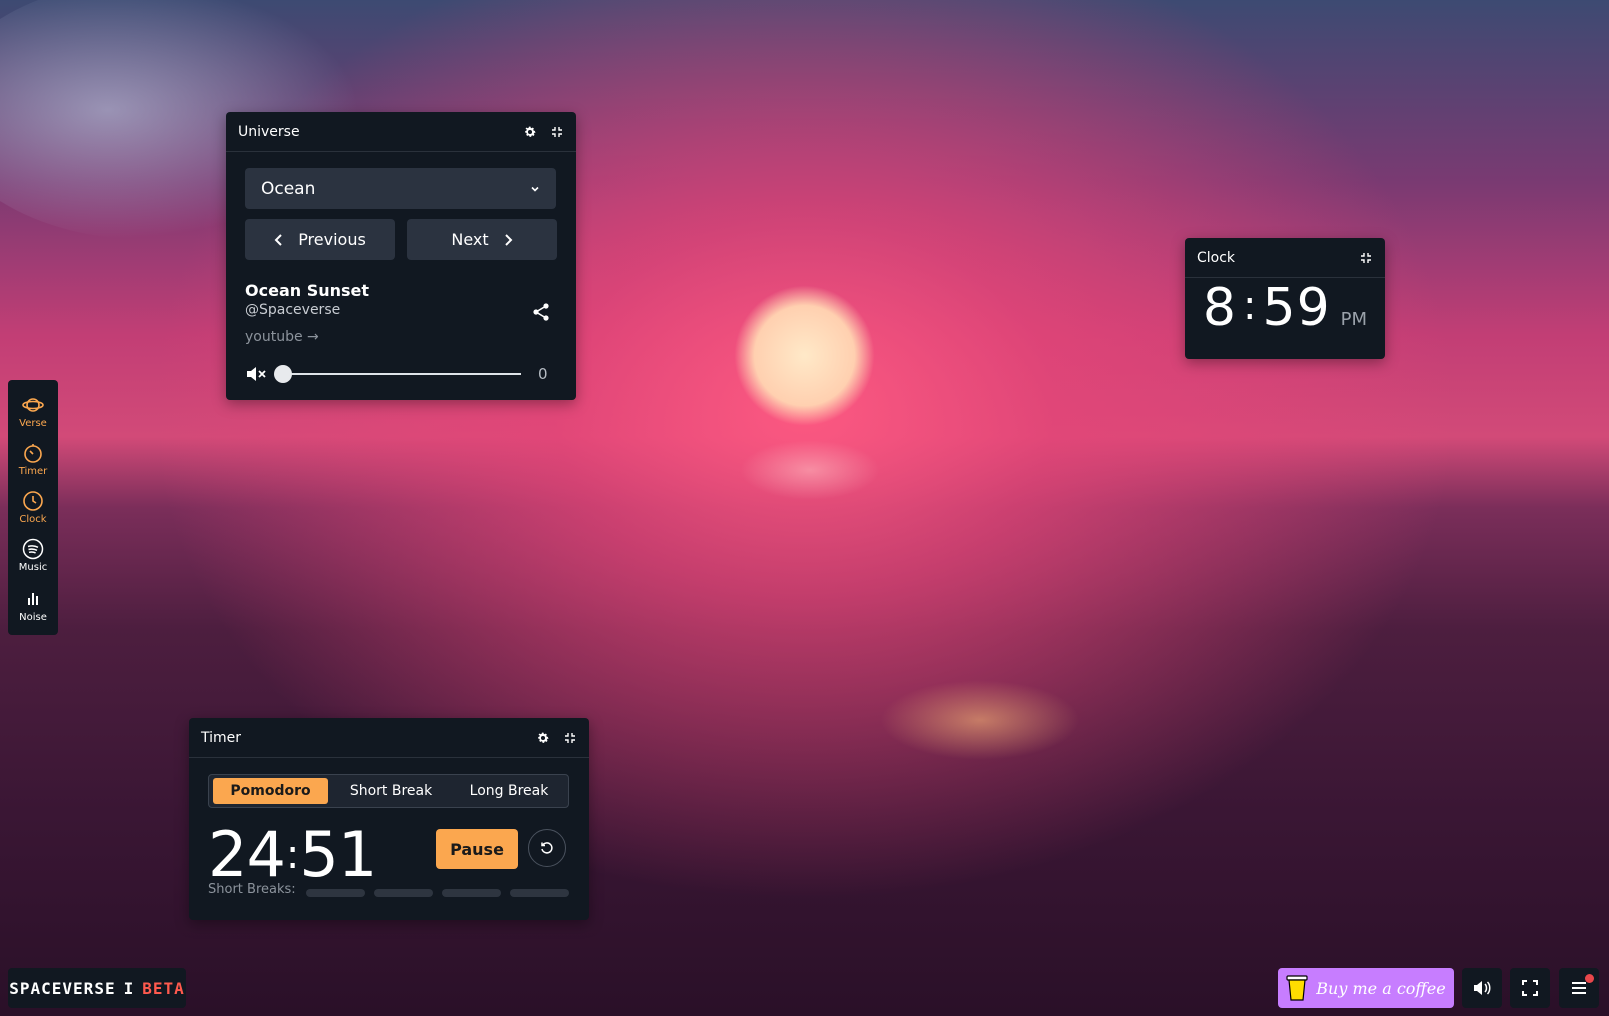 The height and width of the screenshot is (1016, 1609). I want to click on timer-minutes: 24, so click(247, 854).